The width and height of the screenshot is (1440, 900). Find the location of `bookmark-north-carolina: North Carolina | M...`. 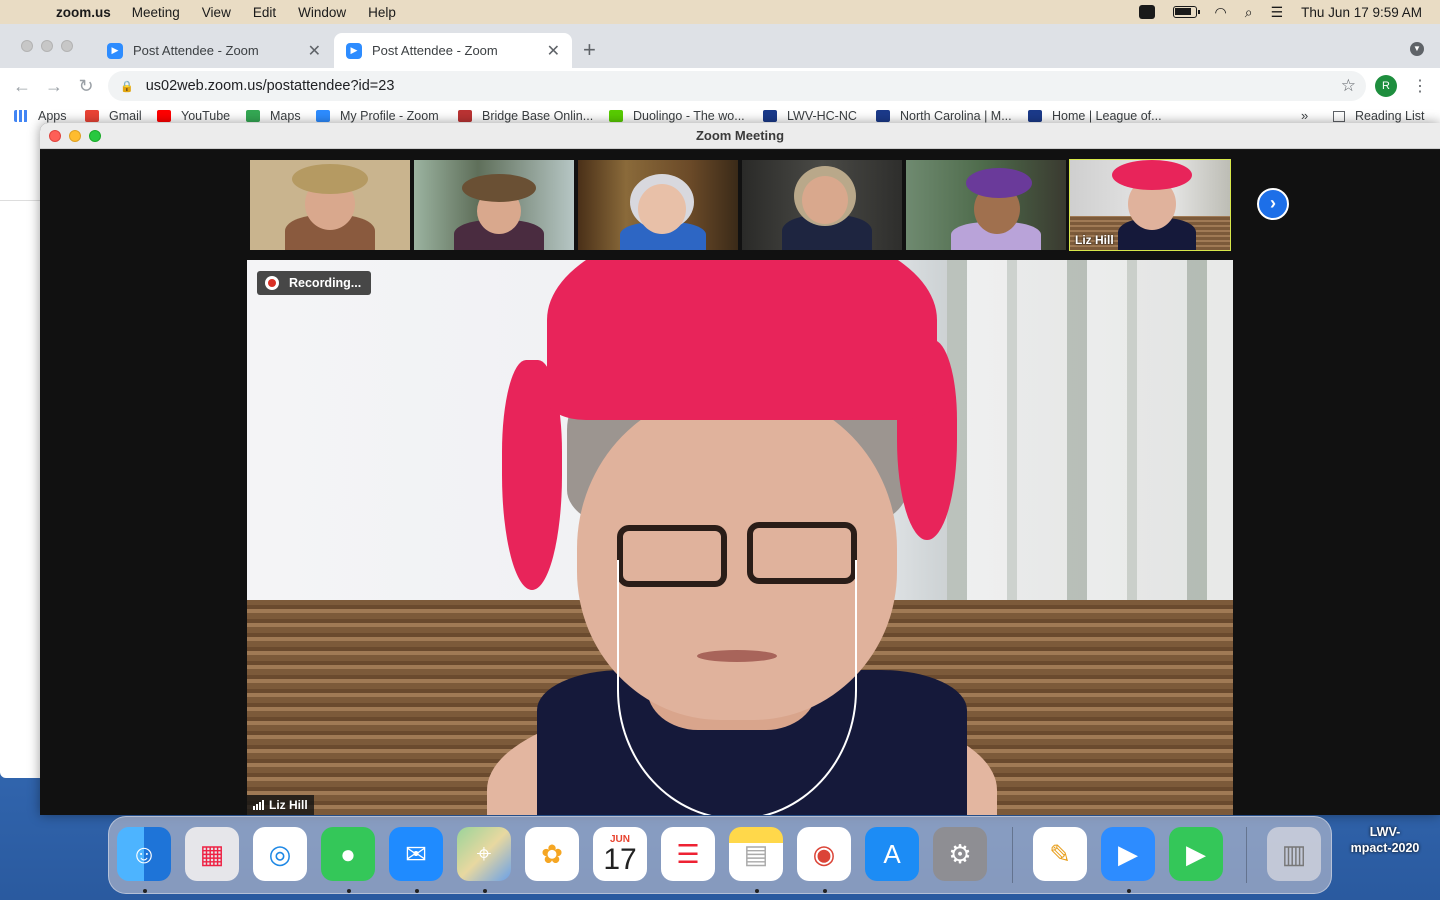

bookmark-north-carolina: North Carolina | M... is located at coordinates (944, 116).